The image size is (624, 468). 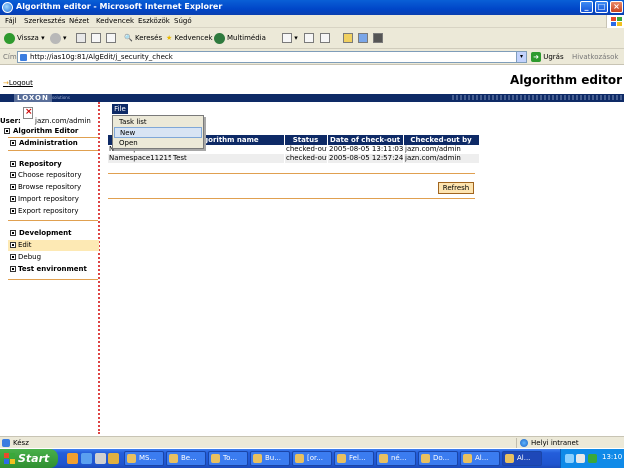 I want to click on sidebar-item-import-repository: Import repository, so click(x=53, y=199).